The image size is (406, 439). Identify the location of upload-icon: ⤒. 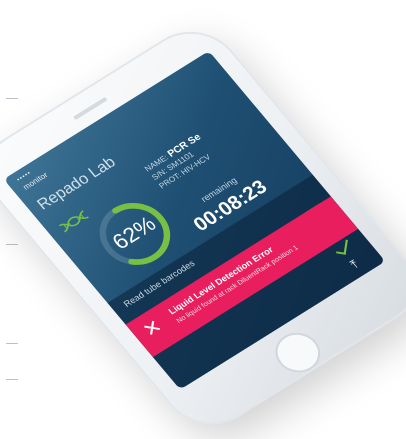
(354, 264).